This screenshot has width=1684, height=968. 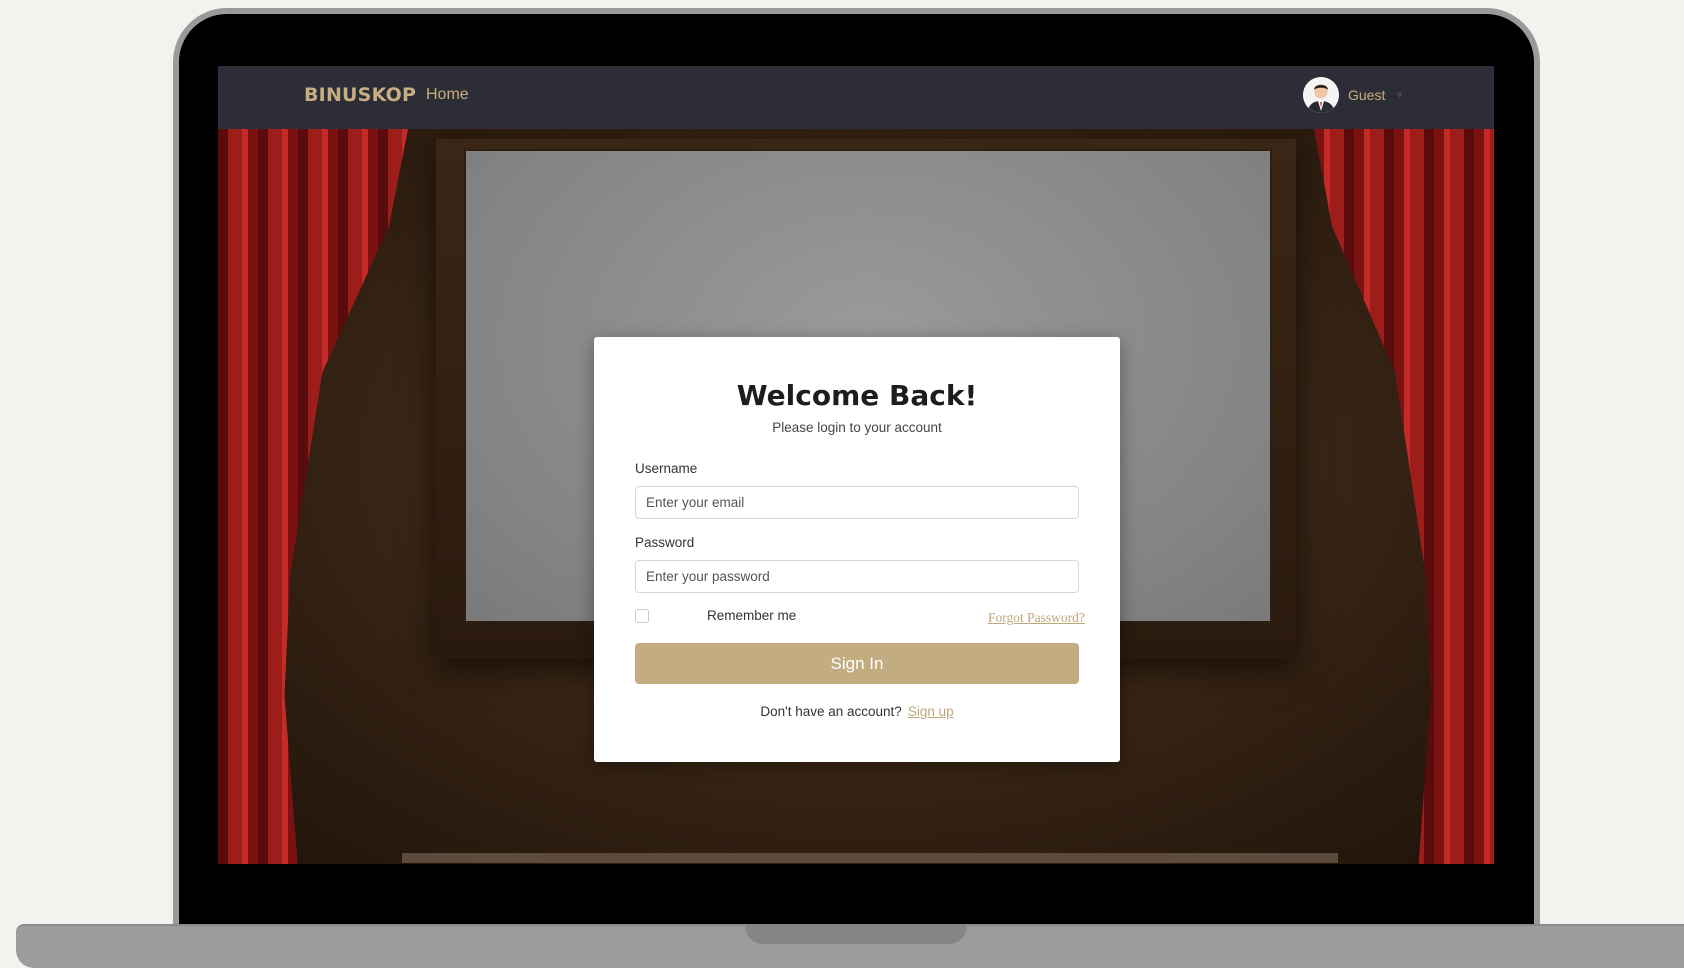 I want to click on chevron-down-icon: ▼, so click(x=1399, y=95).